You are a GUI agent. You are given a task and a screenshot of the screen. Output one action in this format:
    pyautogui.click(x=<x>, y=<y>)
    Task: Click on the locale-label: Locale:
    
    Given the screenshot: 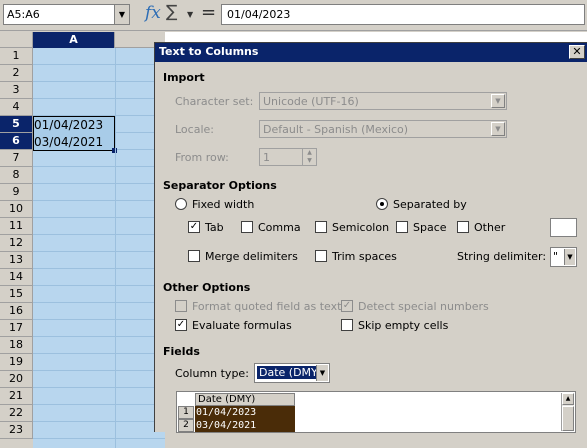 What is the action you would take?
    pyautogui.click(x=194, y=129)
    